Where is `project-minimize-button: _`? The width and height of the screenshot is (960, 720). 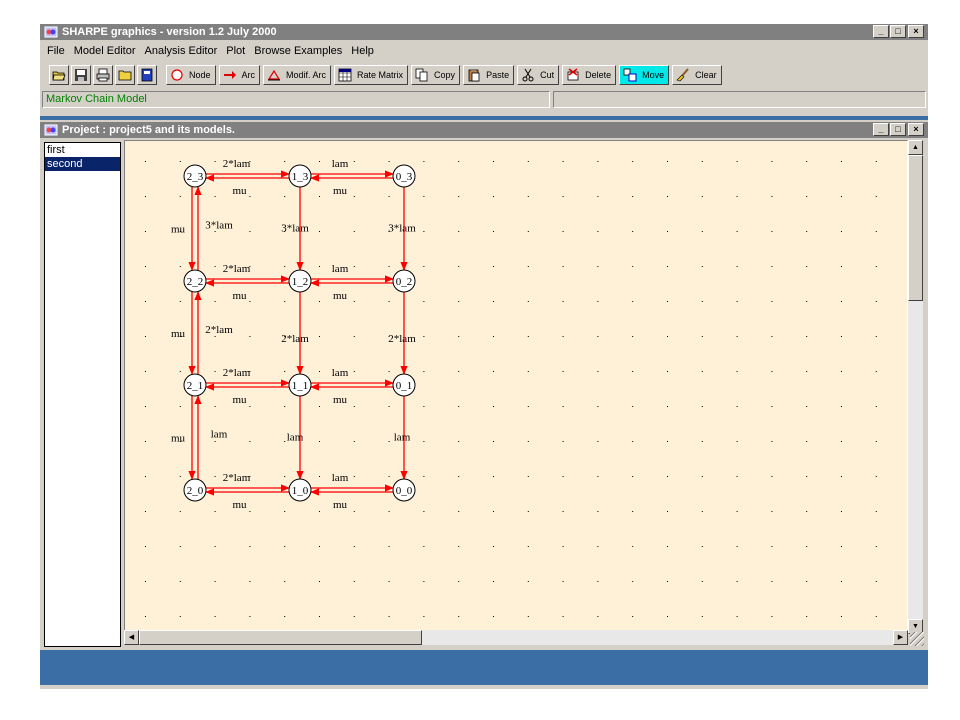
project-minimize-button: _ is located at coordinates (881, 129).